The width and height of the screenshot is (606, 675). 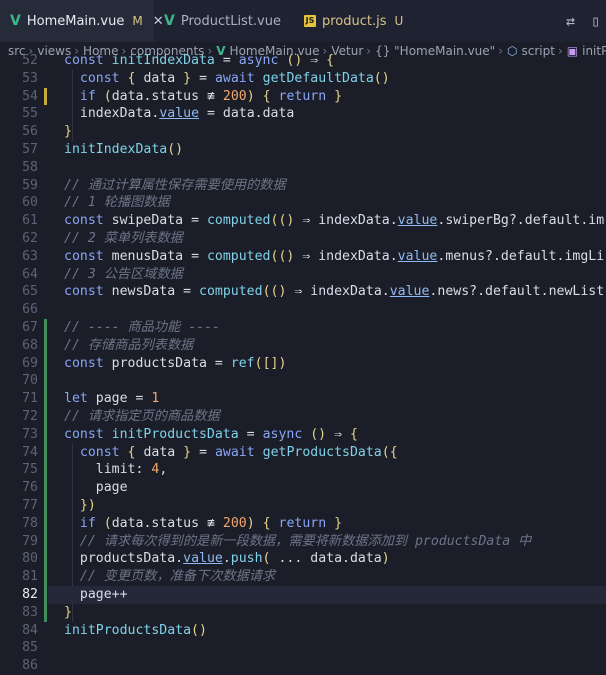 What do you see at coordinates (30, 96) in the screenshot?
I see `line-number: 54` at bounding box center [30, 96].